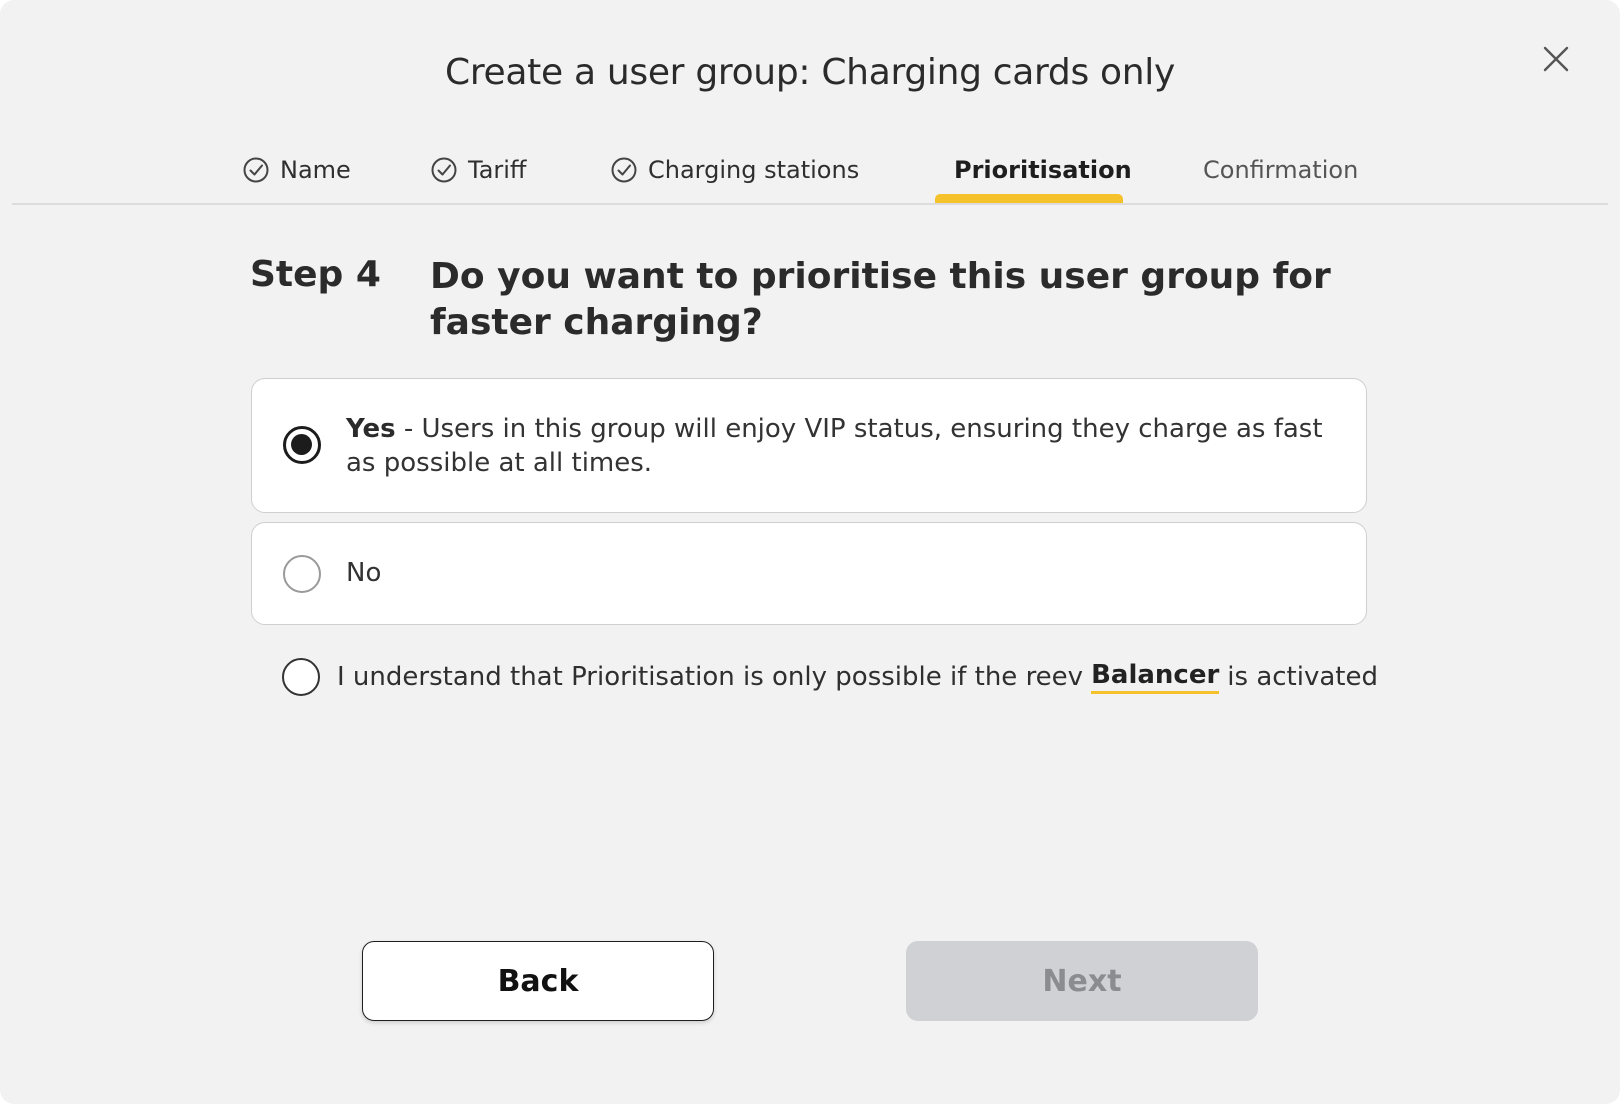  Describe the element at coordinates (302, 445) in the screenshot. I see `yes-radio` at that location.